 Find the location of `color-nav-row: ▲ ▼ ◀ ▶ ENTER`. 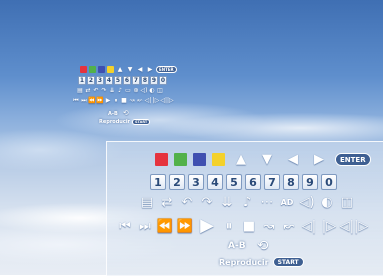

color-nav-row: ▲ ▼ ◀ ▶ ENTER is located at coordinates (263, 159).